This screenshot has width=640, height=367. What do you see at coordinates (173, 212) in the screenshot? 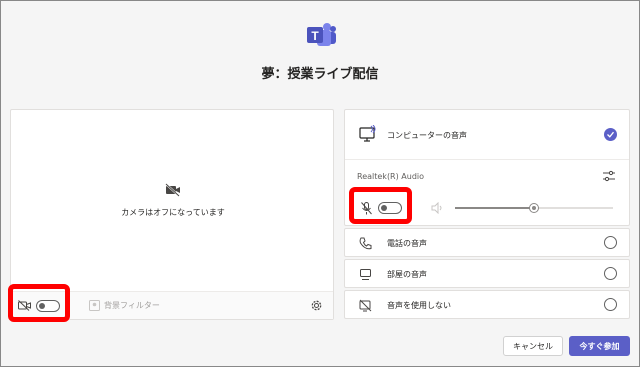
I see `camera-off-text: カメラはオフになっています` at bounding box center [173, 212].